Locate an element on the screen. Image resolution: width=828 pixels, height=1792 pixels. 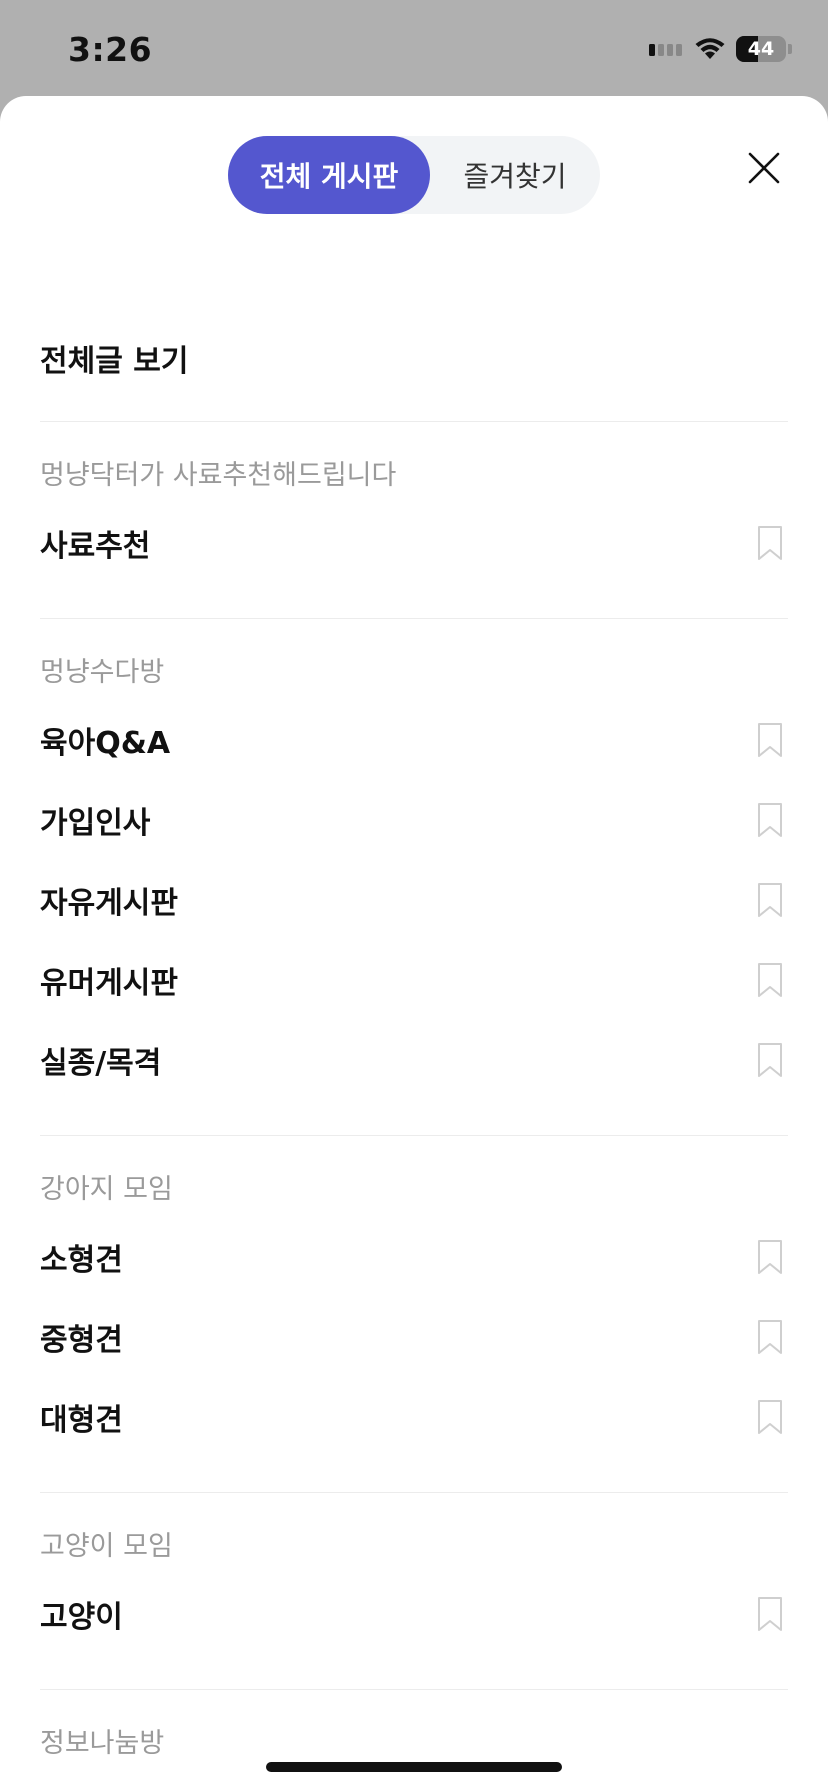
cellular-signal-icon is located at coordinates (665, 49).